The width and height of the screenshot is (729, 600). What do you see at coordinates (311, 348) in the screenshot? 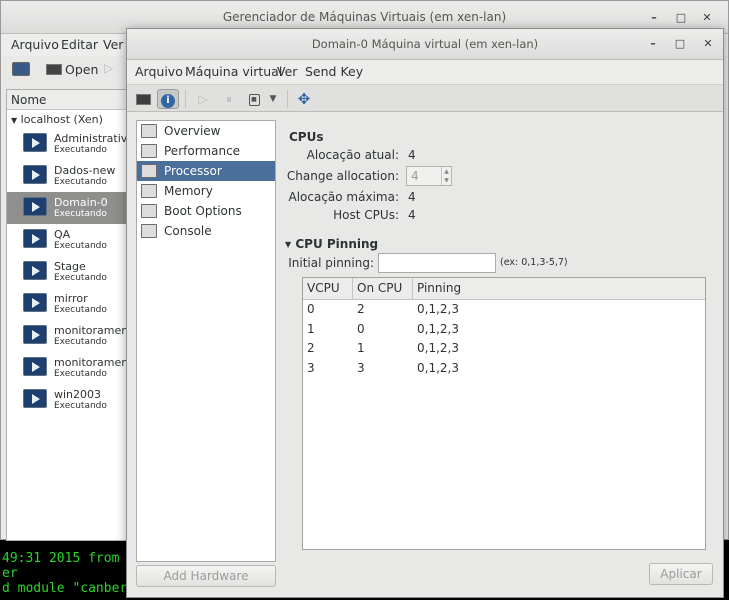
I see `vcpu-cell: 2` at bounding box center [311, 348].